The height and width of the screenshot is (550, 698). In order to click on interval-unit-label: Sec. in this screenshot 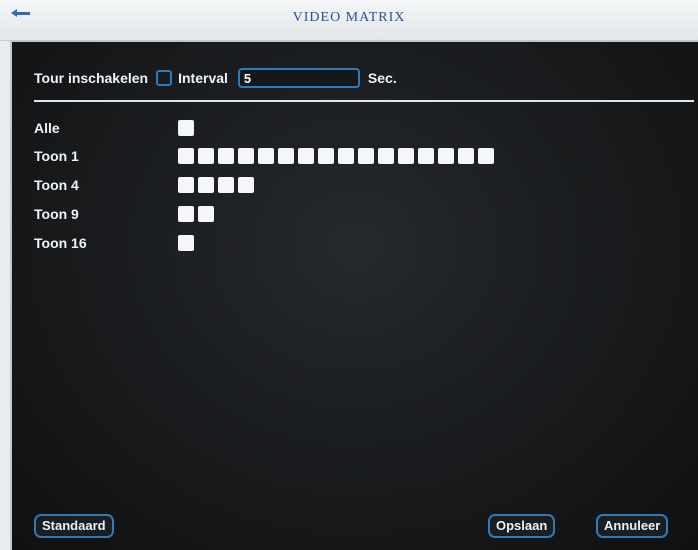, I will do `click(382, 78)`.